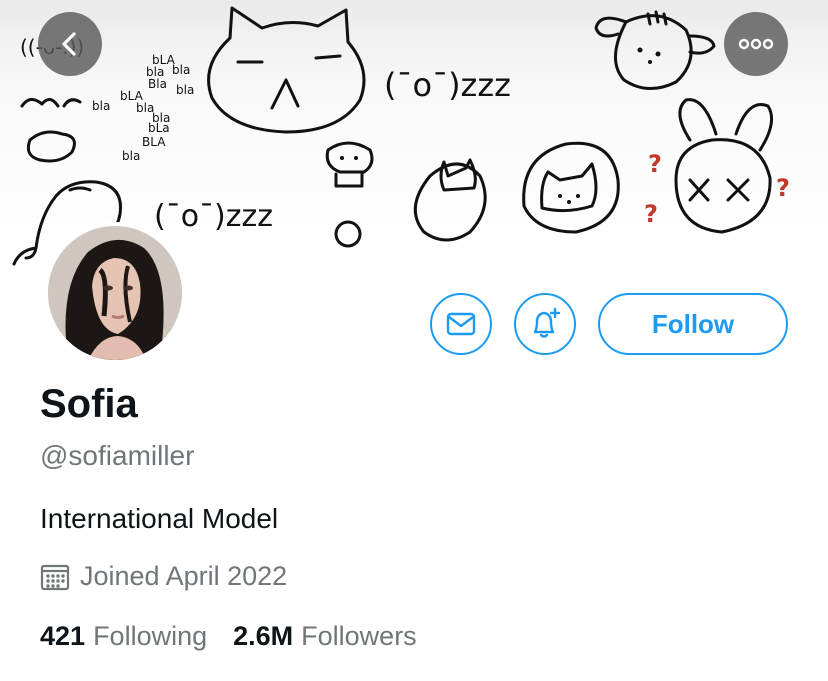  Describe the element at coordinates (447, 85) in the screenshot. I see `kaomoji-sleep-top: (¯o¯)zzz` at that location.